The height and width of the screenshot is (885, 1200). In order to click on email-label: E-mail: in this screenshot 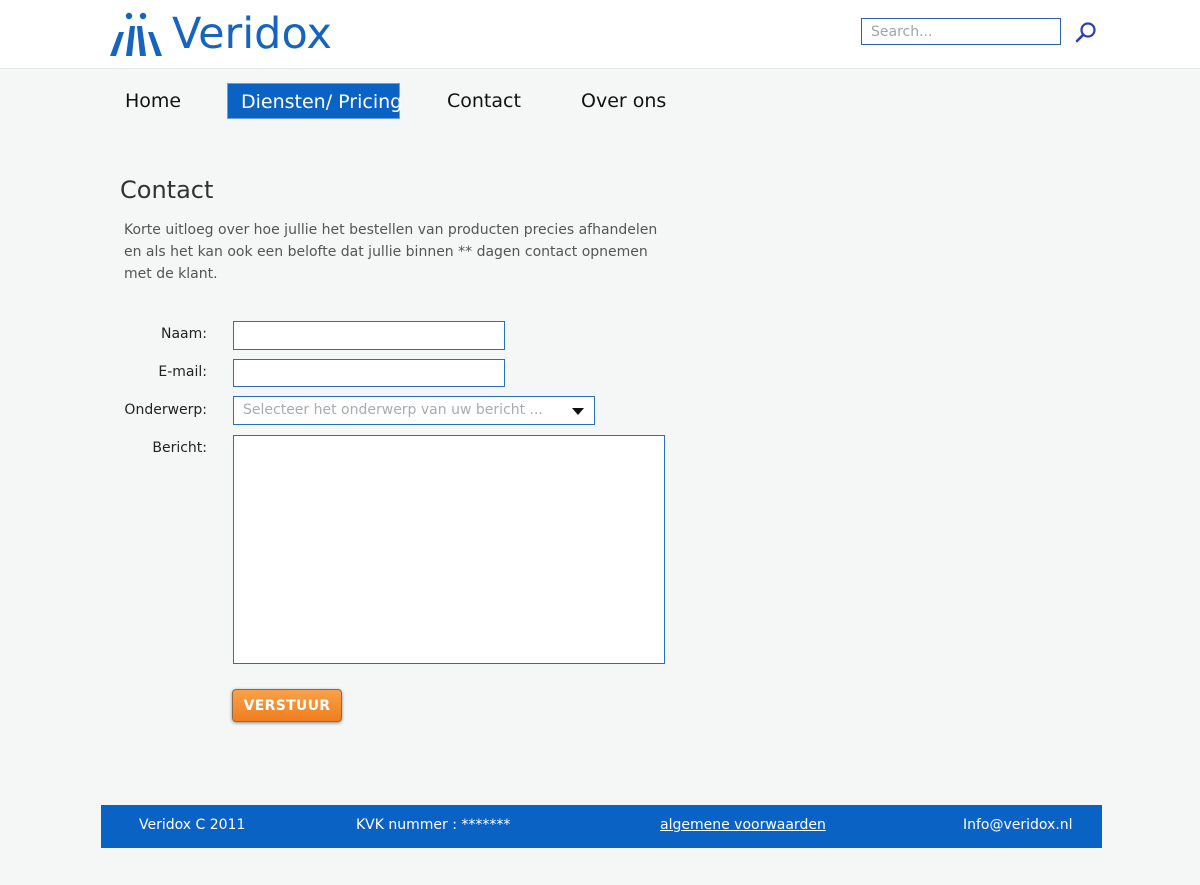, I will do `click(182, 372)`.